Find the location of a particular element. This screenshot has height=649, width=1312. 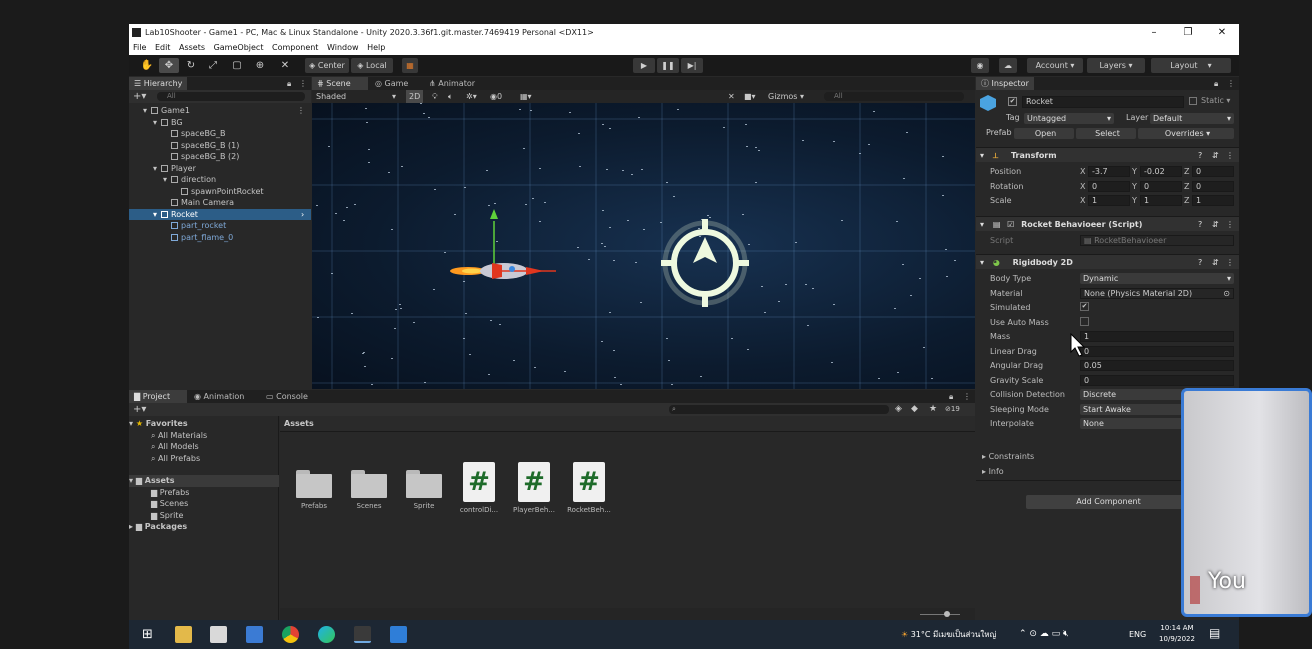

object-name-field: Rocket is located at coordinates (1103, 102).